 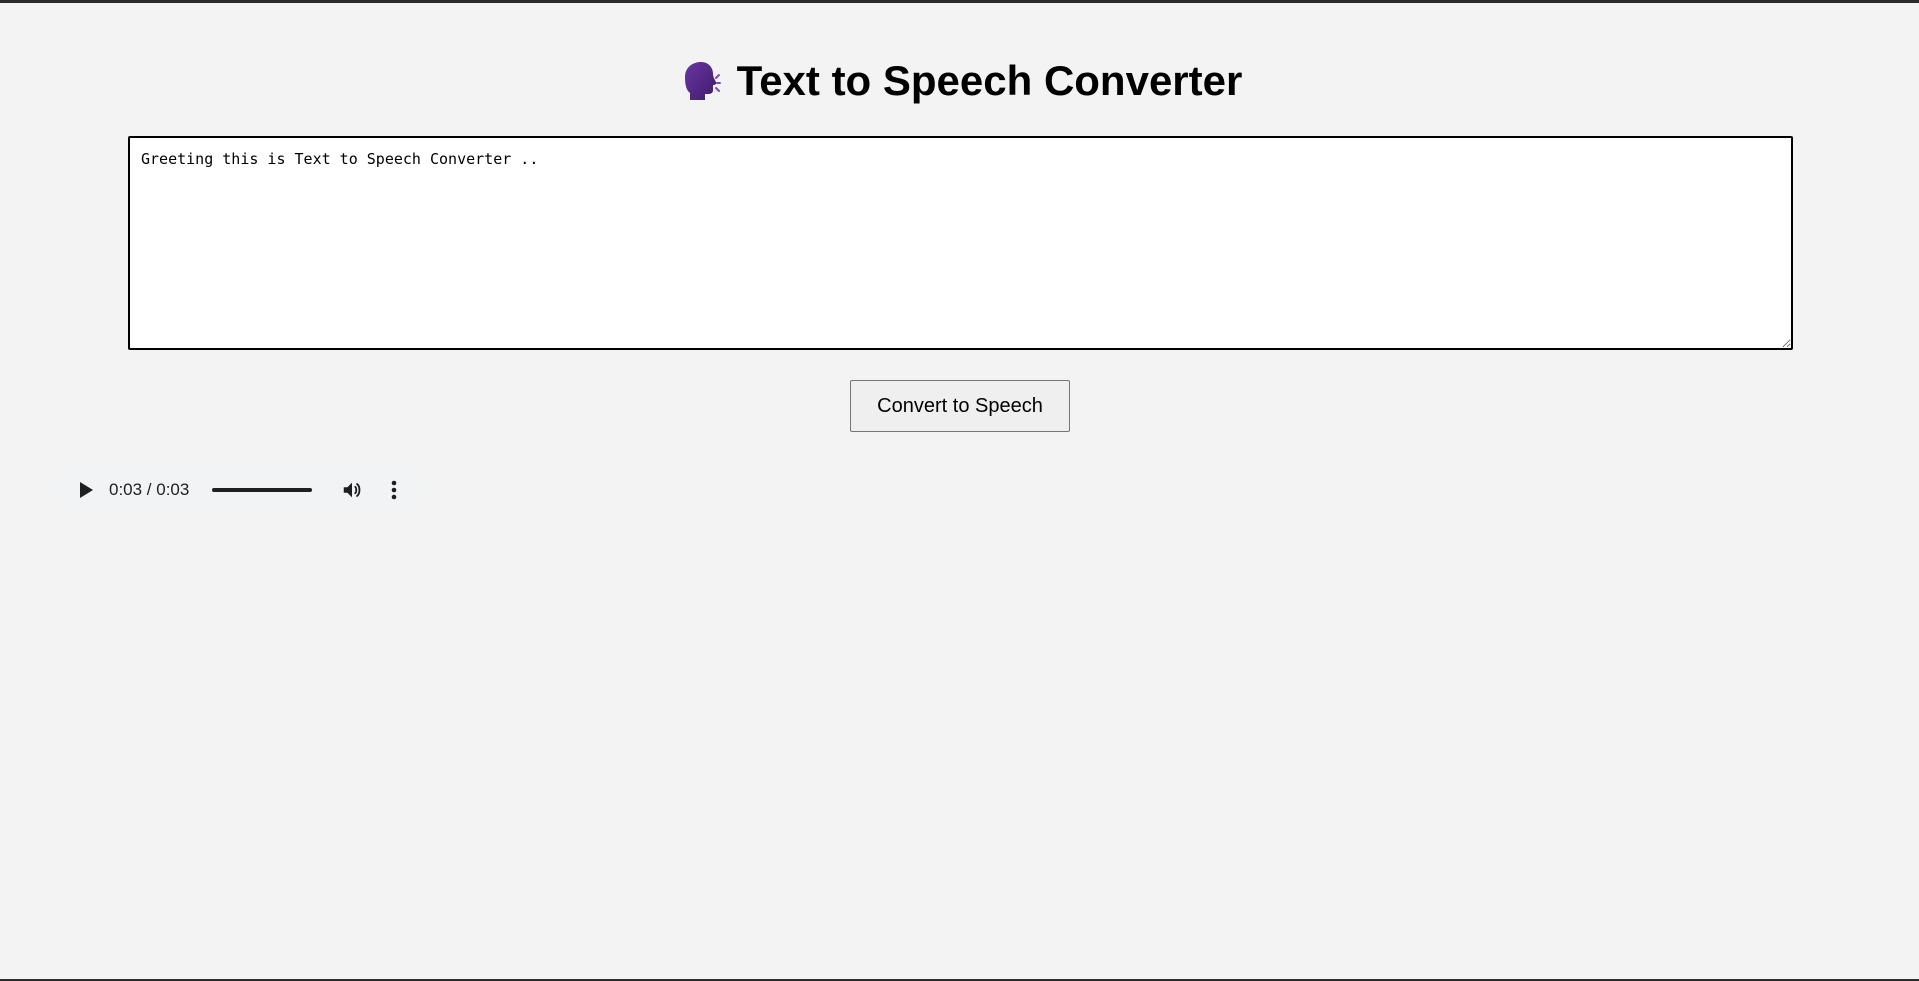 I want to click on audio-player: 0:03 / 0:03, so click(x=239, y=490).